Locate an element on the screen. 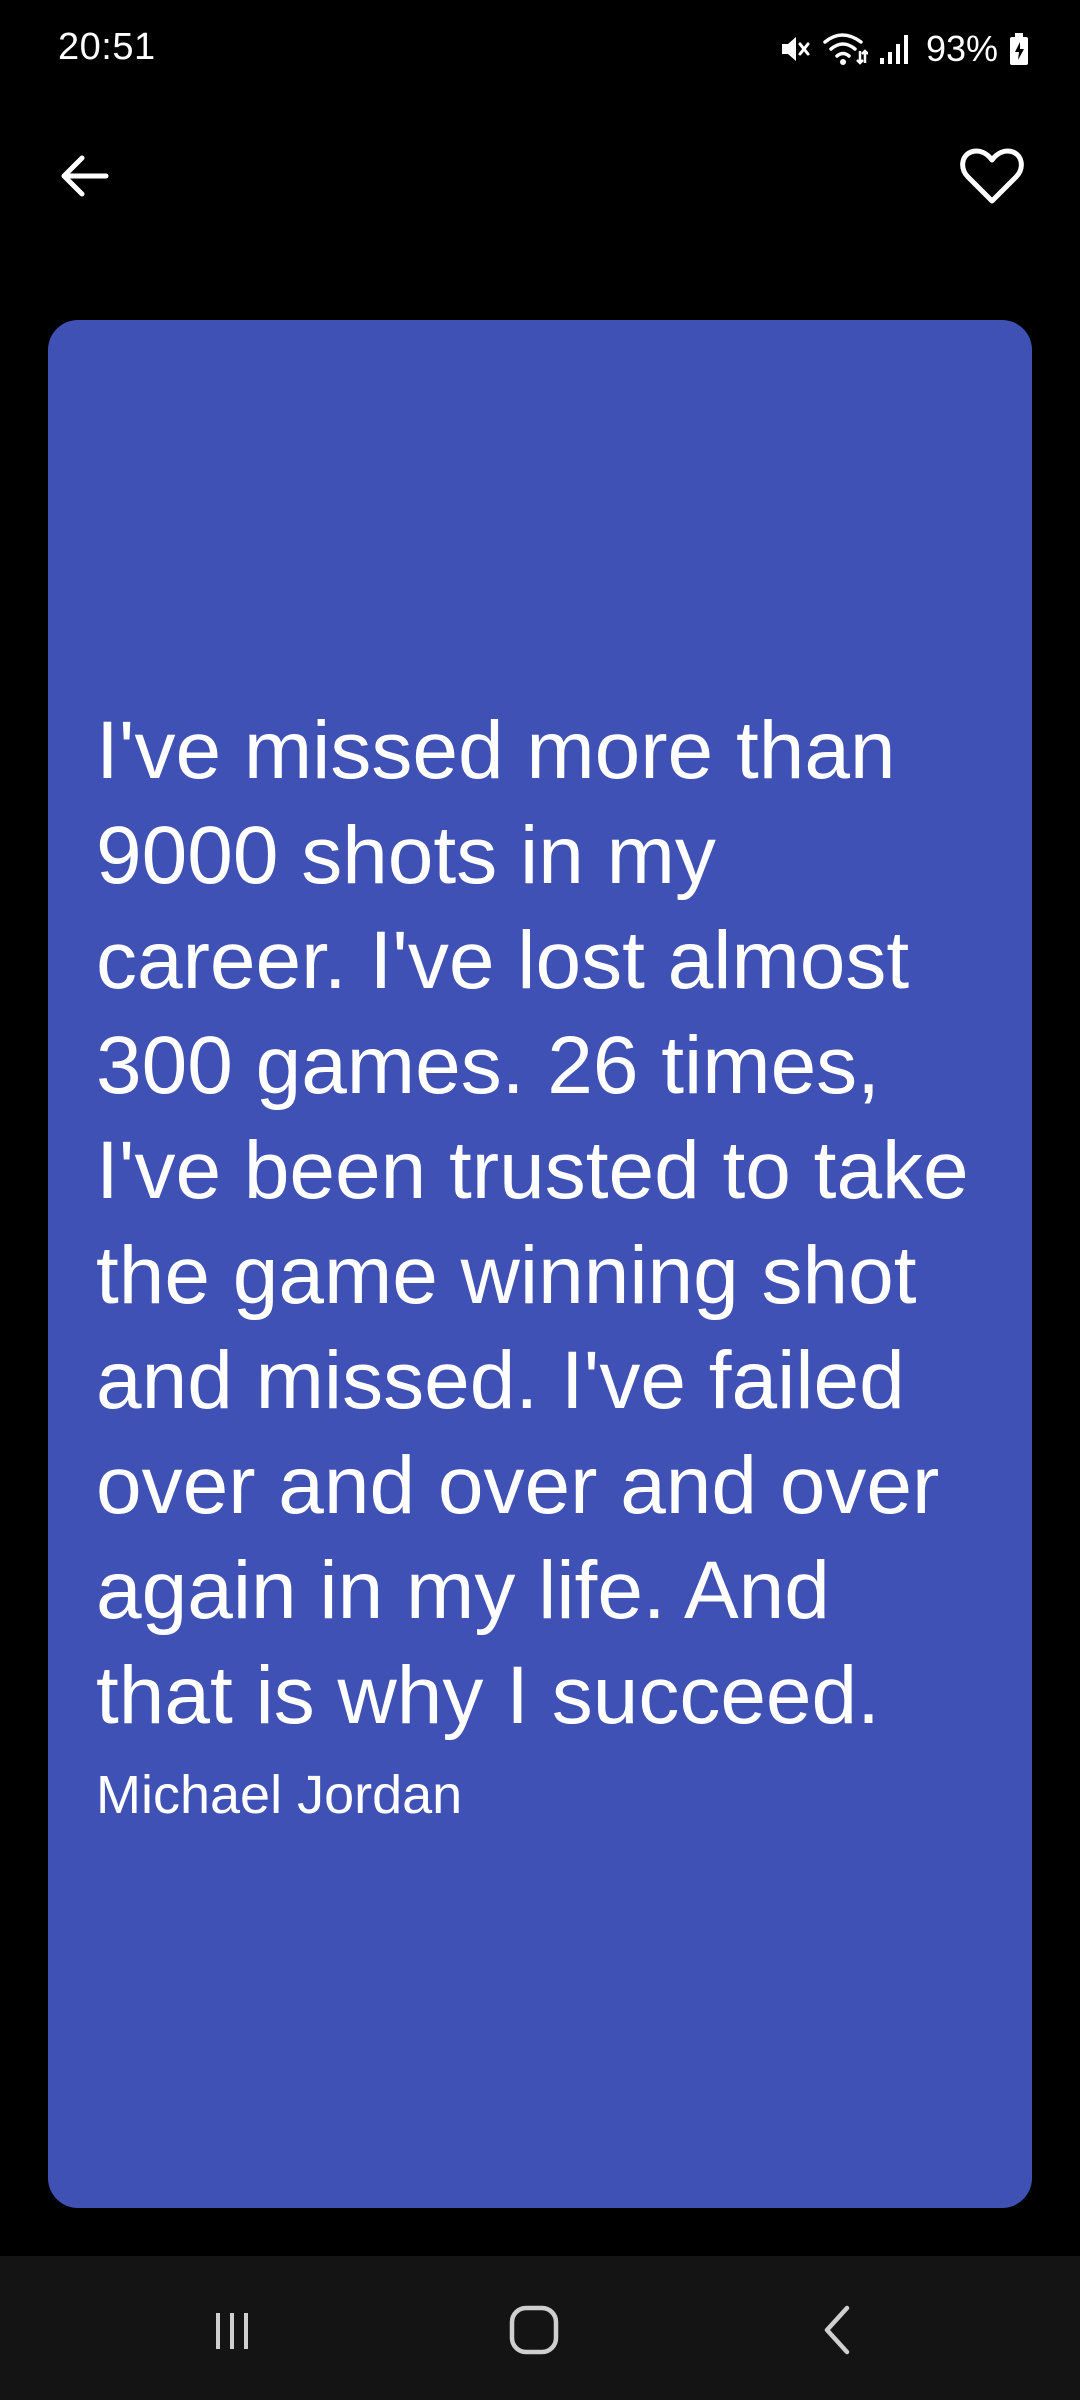  home-button is located at coordinates (534, 2332).